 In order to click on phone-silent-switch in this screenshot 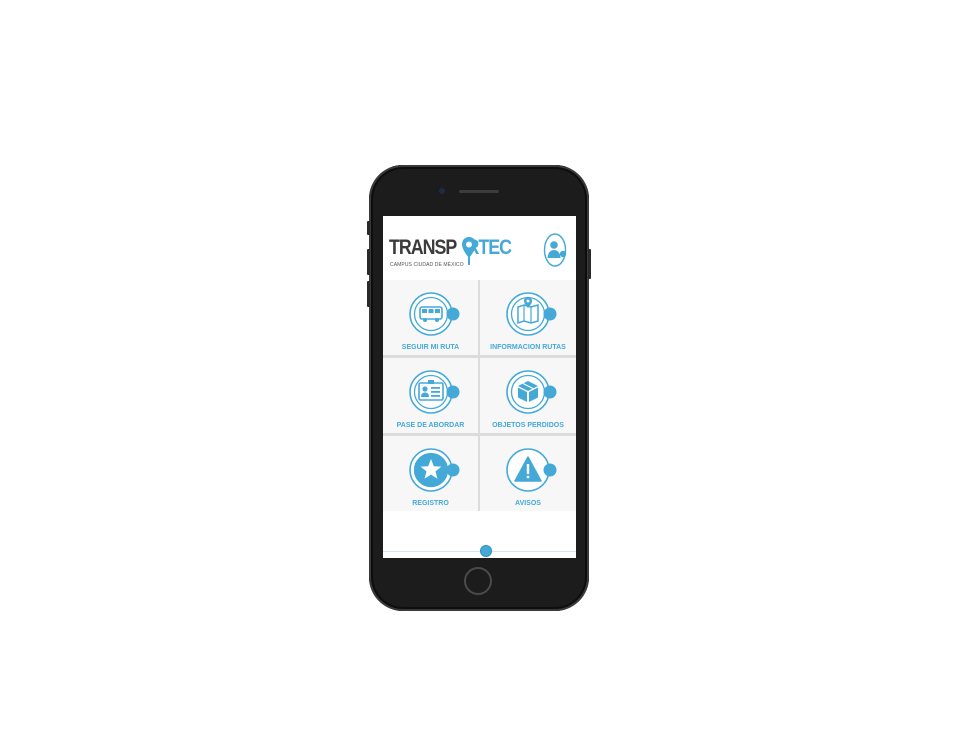, I will do `click(368, 228)`.